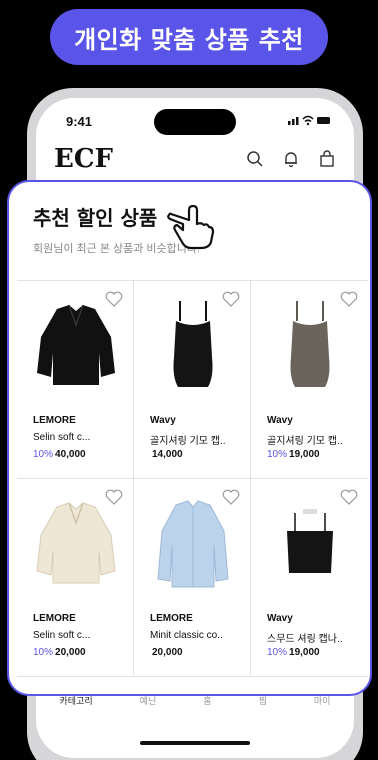  I want to click on app-logo: ECF, so click(83, 159).